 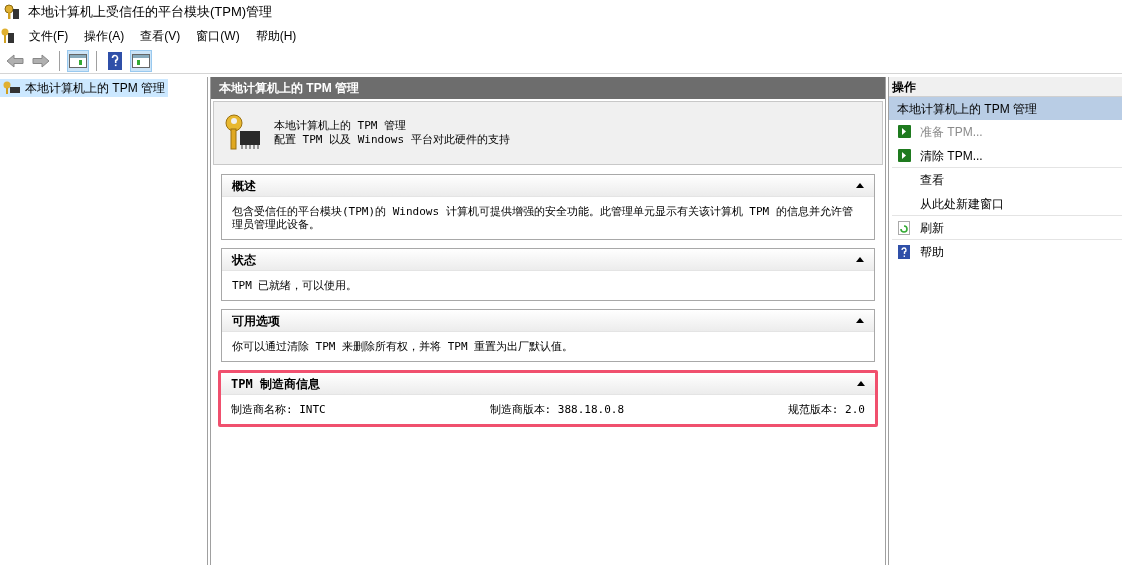 I want to click on action-item: 刷新, so click(x=1007, y=228).